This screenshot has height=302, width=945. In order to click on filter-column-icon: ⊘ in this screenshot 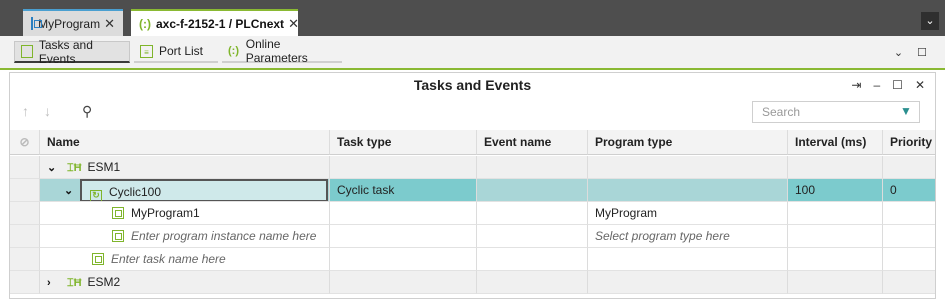, I will do `click(25, 142)`.